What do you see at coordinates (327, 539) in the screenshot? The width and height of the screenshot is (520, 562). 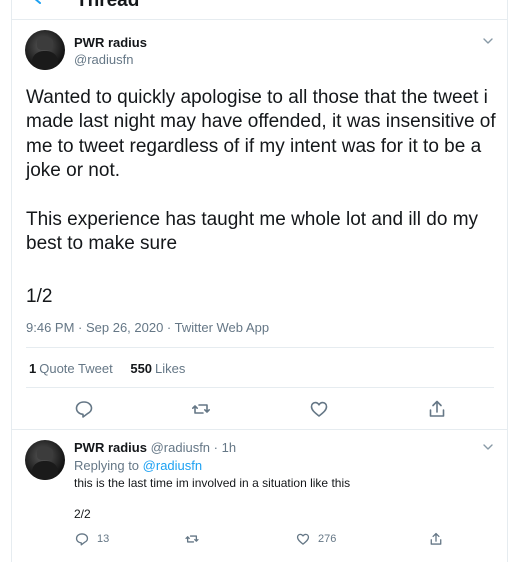 I see `like-count: 276` at bounding box center [327, 539].